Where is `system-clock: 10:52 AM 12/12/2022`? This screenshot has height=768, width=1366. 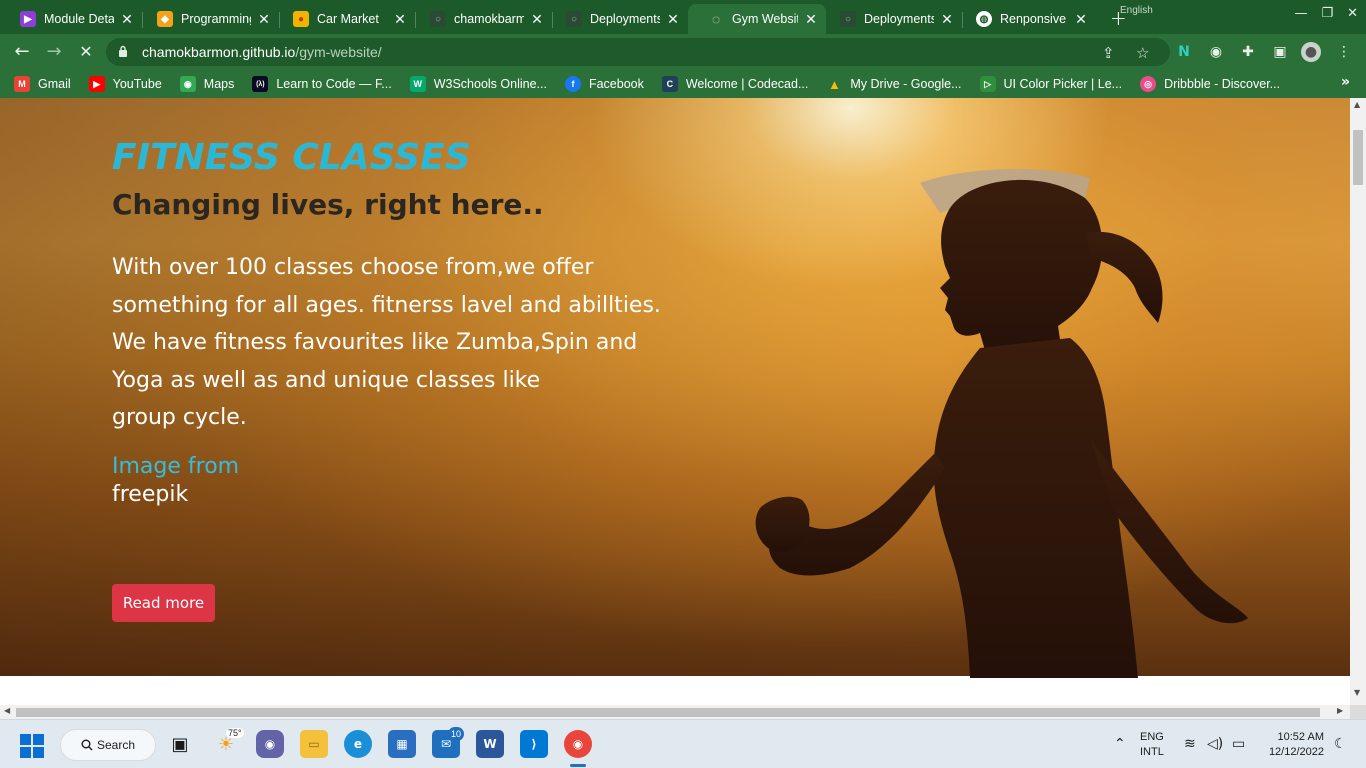 system-clock: 10:52 AM 12/12/2022 is located at coordinates (1292, 745).